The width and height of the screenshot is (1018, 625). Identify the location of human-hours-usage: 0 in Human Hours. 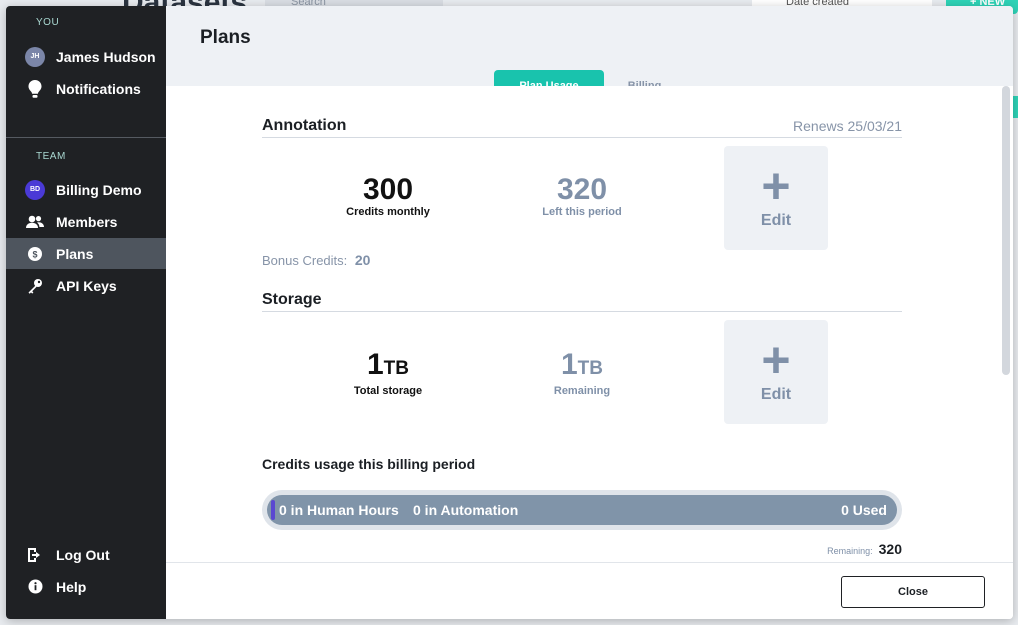
(339, 510).